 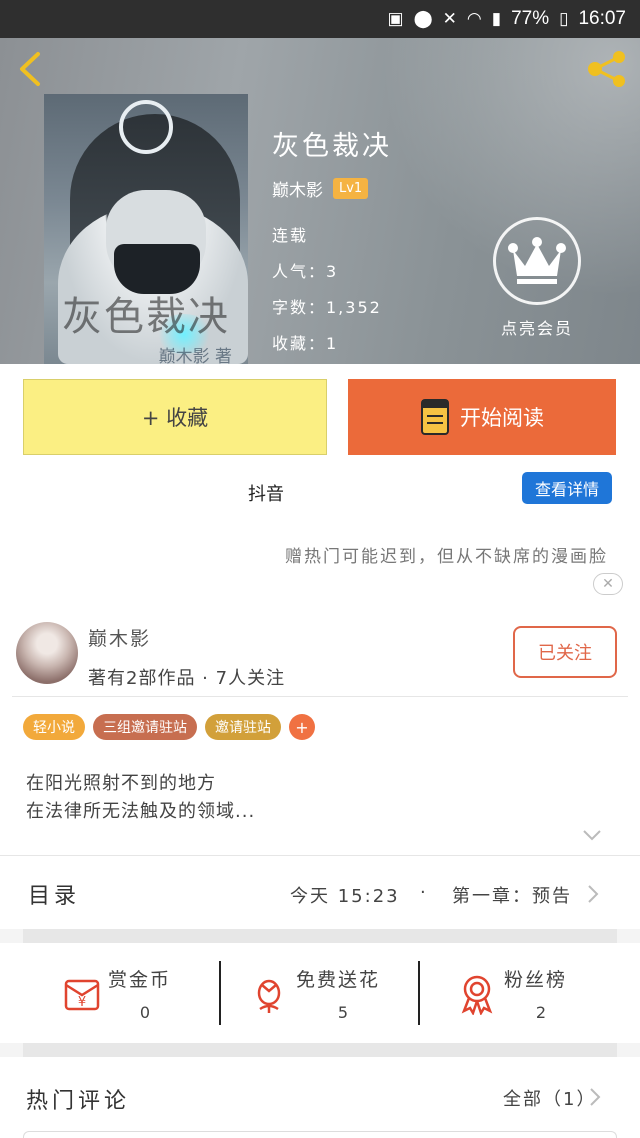 I want to click on avatar, so click(x=47, y=653).